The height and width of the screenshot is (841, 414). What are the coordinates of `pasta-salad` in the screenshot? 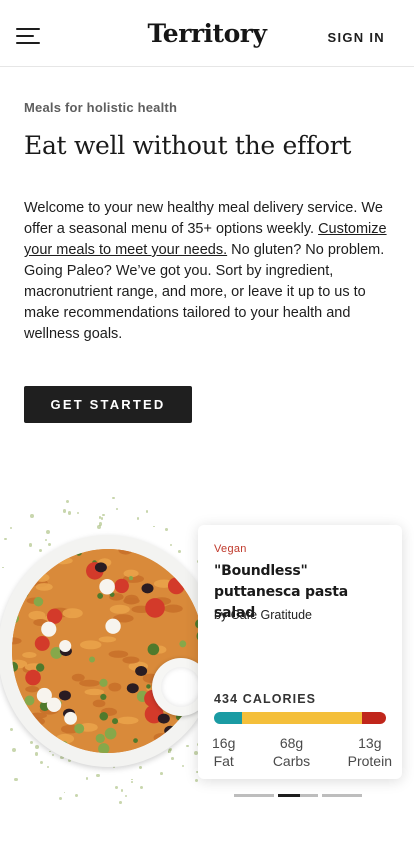 It's located at (108, 651).